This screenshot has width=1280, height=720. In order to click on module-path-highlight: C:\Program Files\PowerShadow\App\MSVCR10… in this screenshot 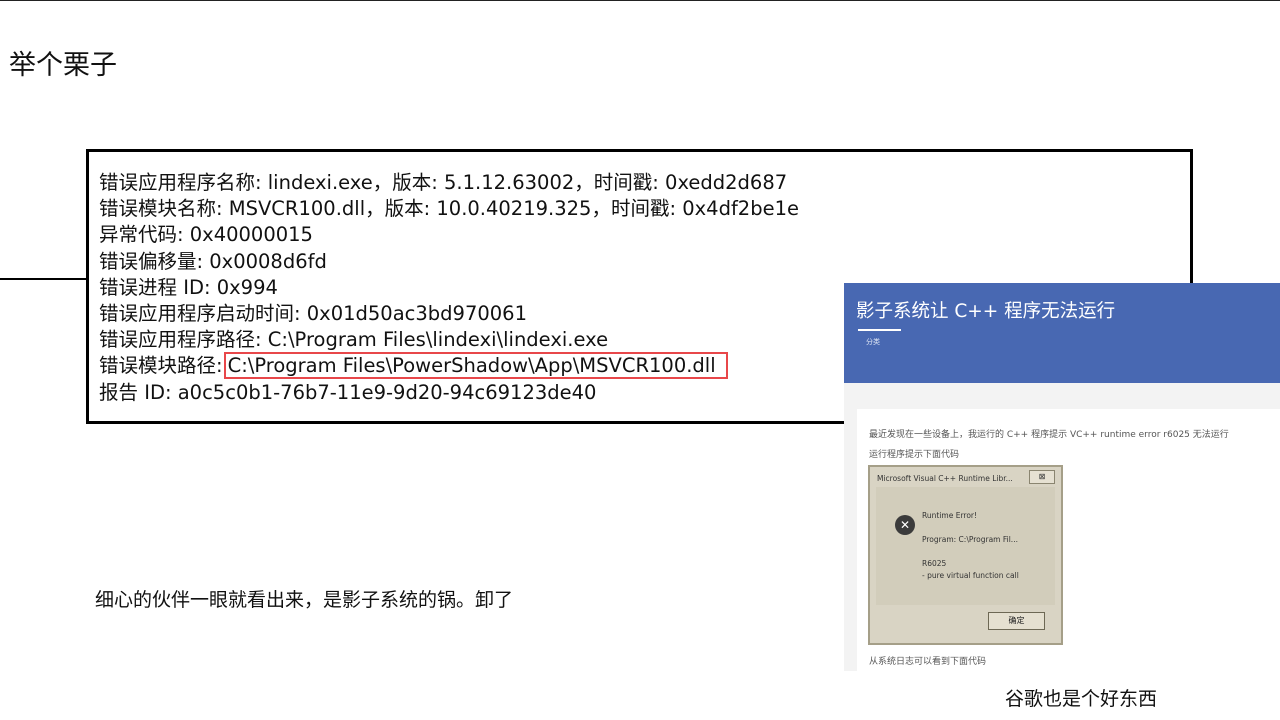, I will do `click(475, 366)`.